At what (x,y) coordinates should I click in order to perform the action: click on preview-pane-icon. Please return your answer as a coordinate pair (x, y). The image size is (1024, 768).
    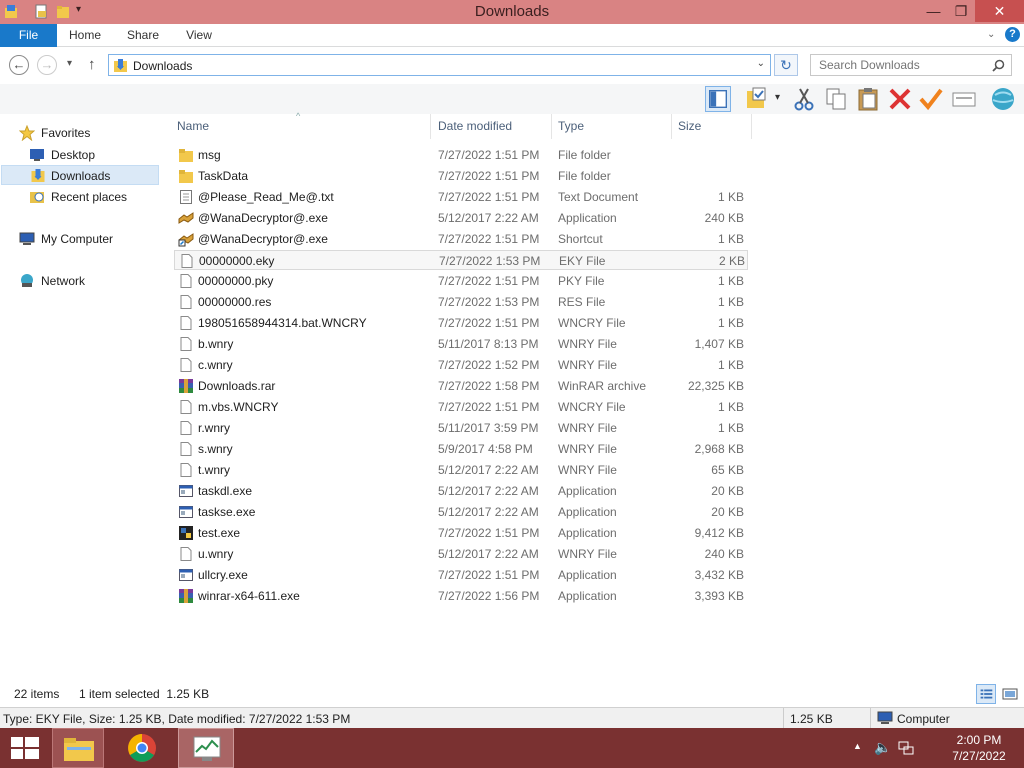
    Looking at the image, I should click on (718, 99).